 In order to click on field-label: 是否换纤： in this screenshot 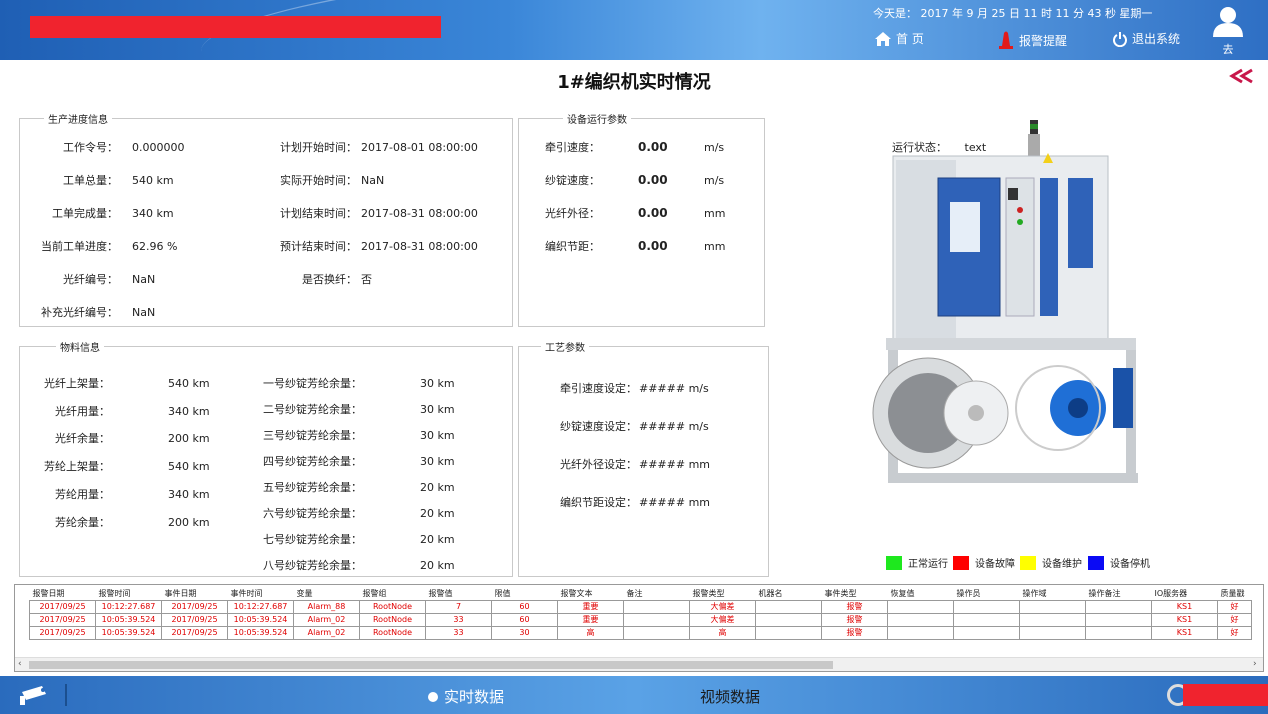, I will do `click(329, 279)`.